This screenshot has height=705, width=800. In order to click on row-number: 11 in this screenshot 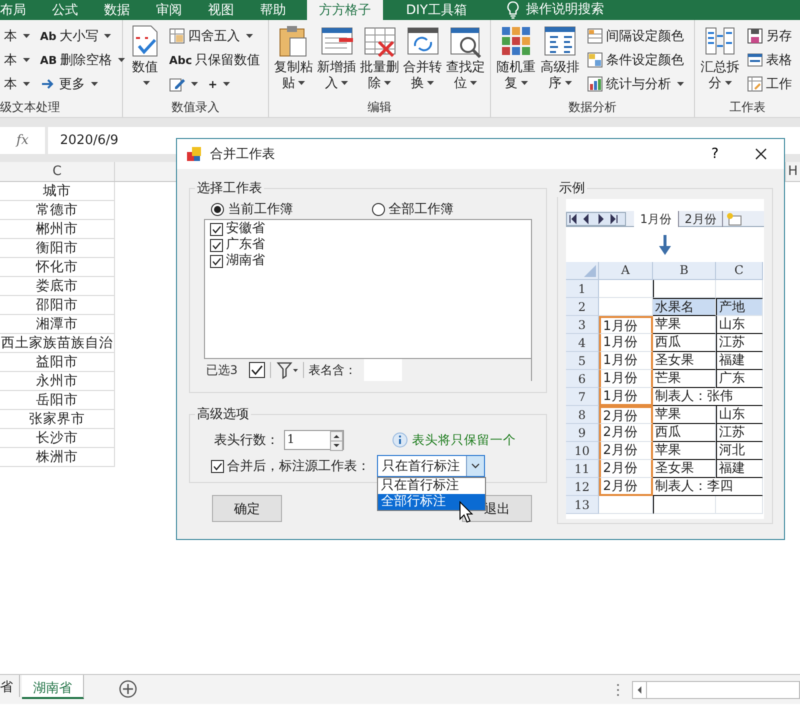, I will do `click(582, 469)`.